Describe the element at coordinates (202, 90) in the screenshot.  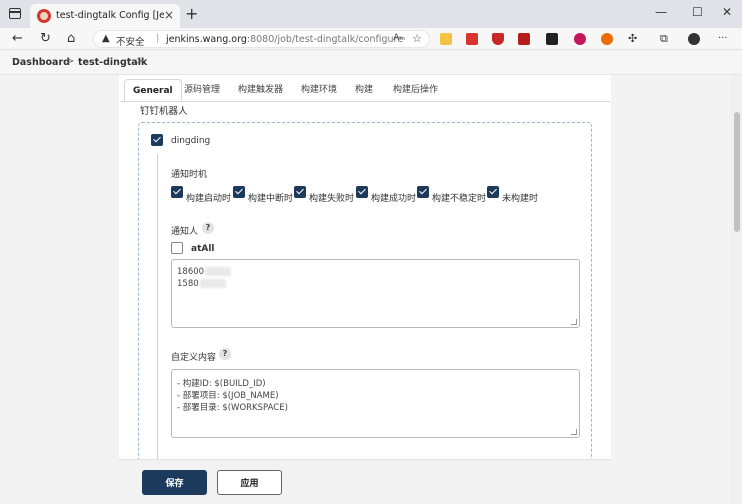
I see `tab-scm: 源码管理` at that location.